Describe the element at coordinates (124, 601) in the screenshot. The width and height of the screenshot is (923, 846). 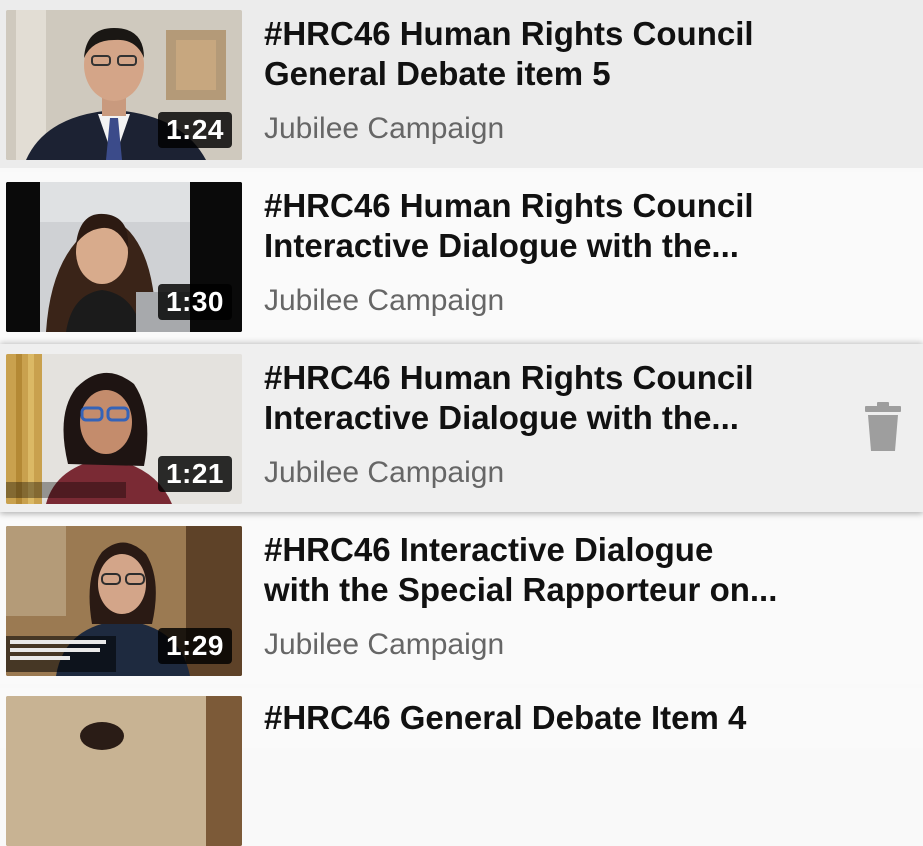
I see `video-thumbnail: 1:29` at that location.